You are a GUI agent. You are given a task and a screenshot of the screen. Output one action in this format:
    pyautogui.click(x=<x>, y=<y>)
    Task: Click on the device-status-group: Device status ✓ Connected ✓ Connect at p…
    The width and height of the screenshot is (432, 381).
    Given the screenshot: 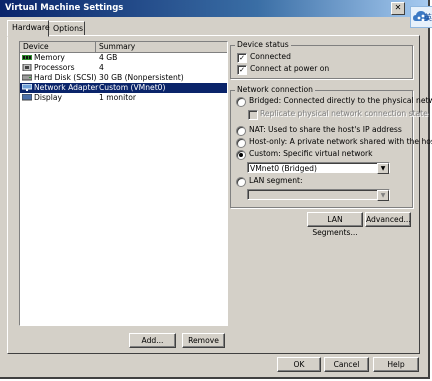 What is the action you would take?
    pyautogui.click(x=321, y=59)
    